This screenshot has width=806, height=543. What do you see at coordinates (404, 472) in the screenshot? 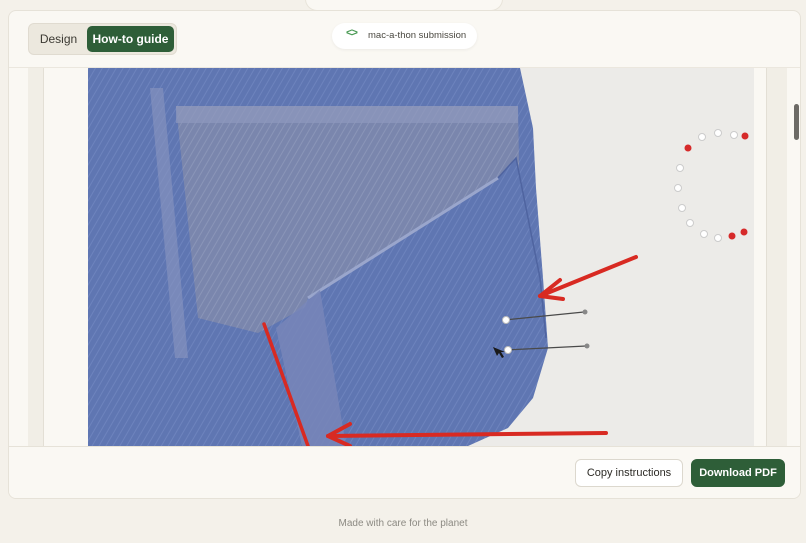
I see `action-bar: Copy instructions Download PDF` at bounding box center [404, 472].